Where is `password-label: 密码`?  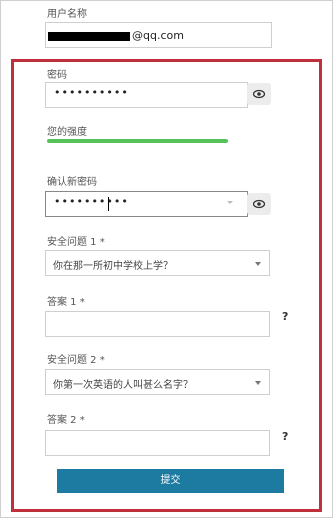
password-label: 密码 is located at coordinates (57, 75).